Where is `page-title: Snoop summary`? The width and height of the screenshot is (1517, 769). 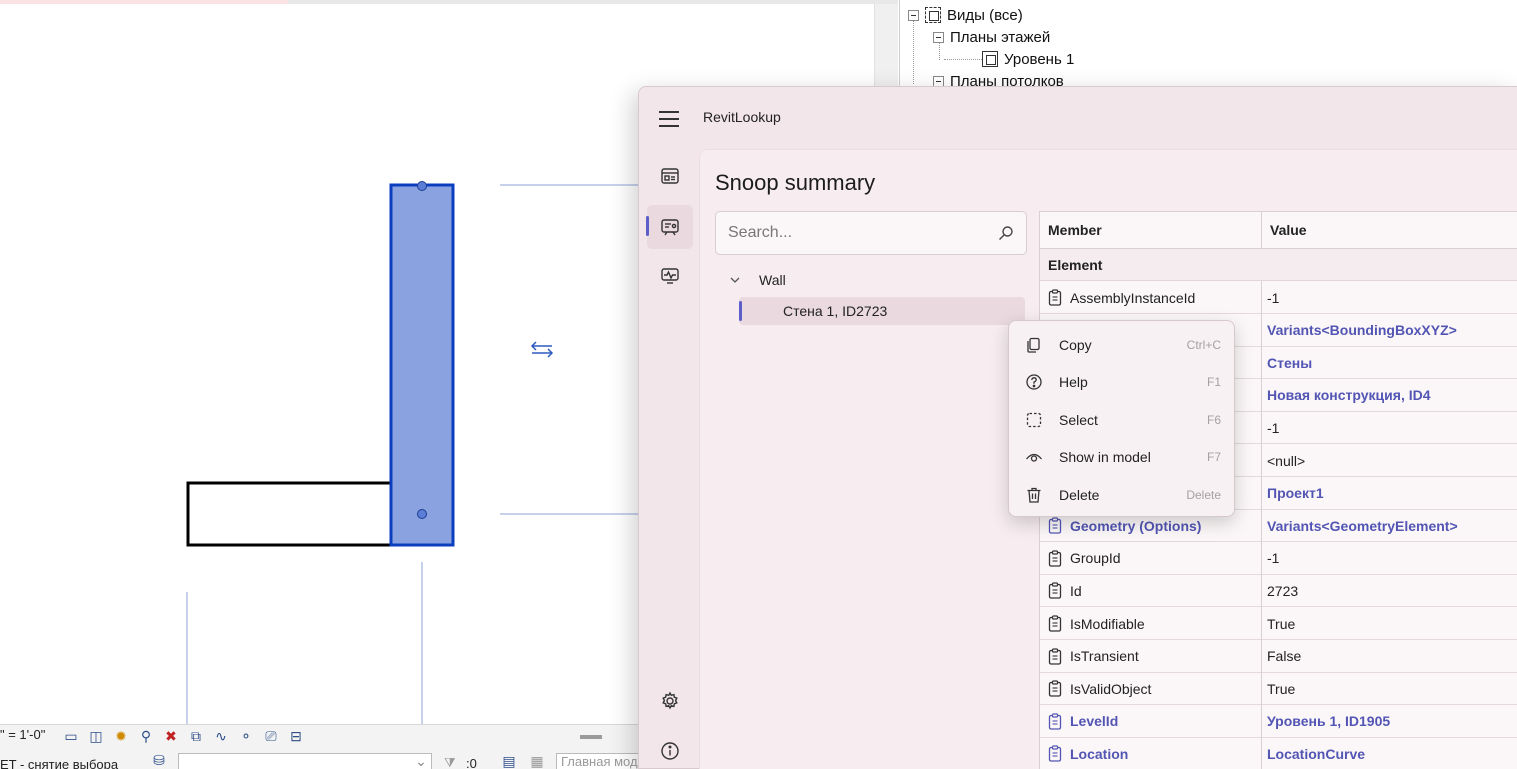
page-title: Snoop summary is located at coordinates (795, 182).